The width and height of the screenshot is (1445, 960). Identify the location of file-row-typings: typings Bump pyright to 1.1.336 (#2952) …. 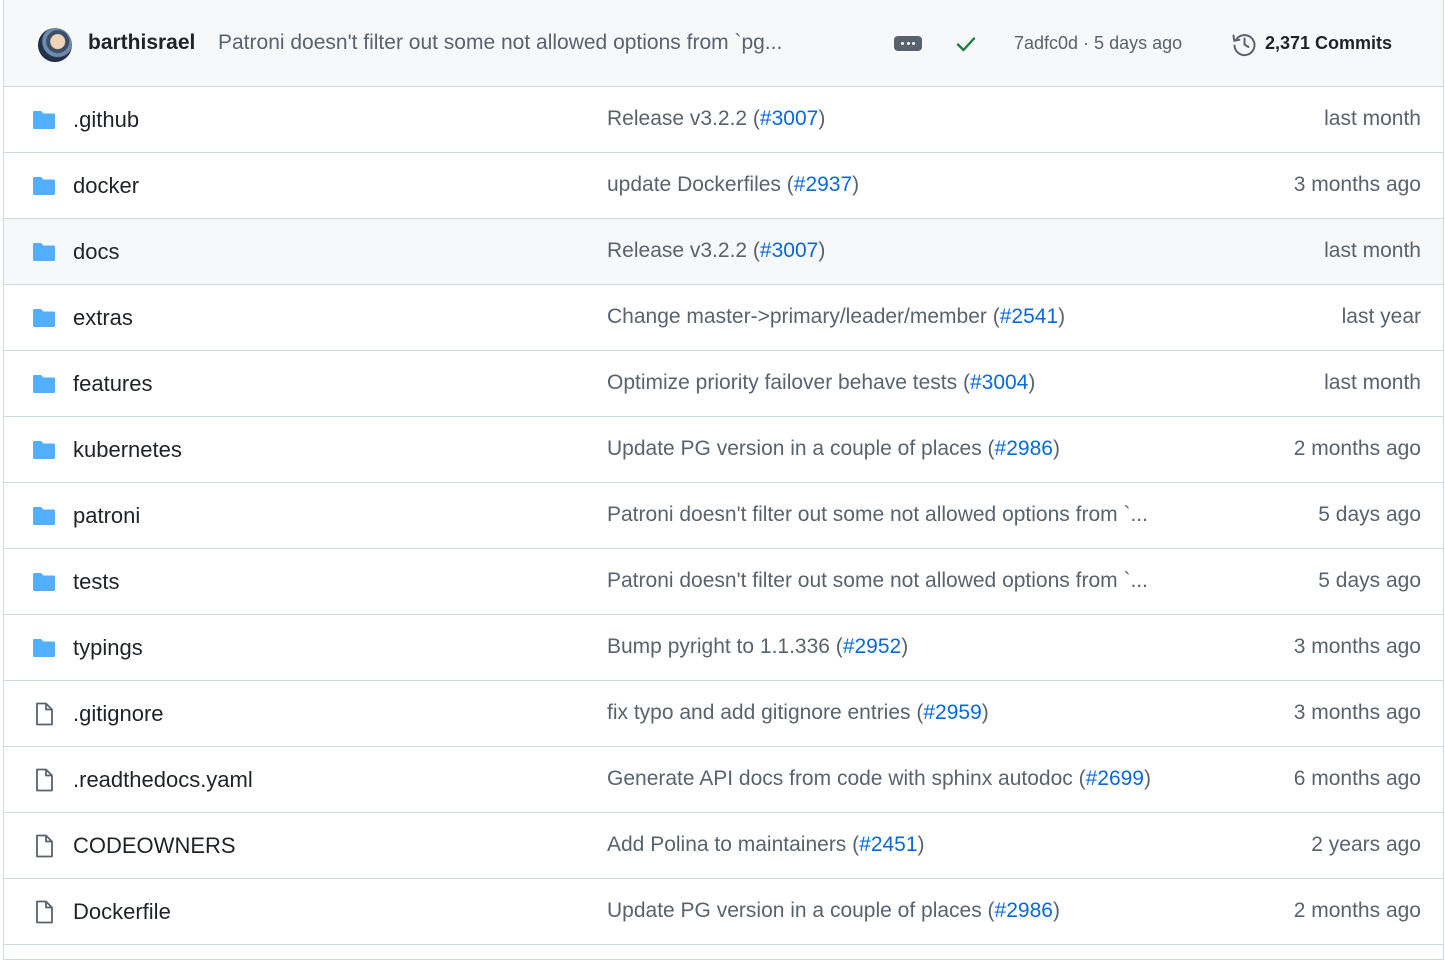
(723, 648).